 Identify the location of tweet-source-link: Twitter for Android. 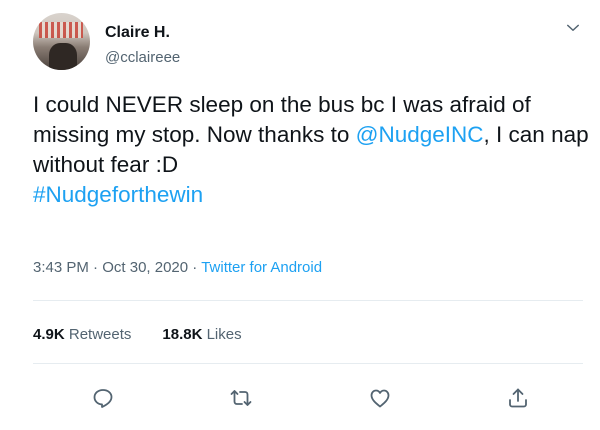
(261, 267).